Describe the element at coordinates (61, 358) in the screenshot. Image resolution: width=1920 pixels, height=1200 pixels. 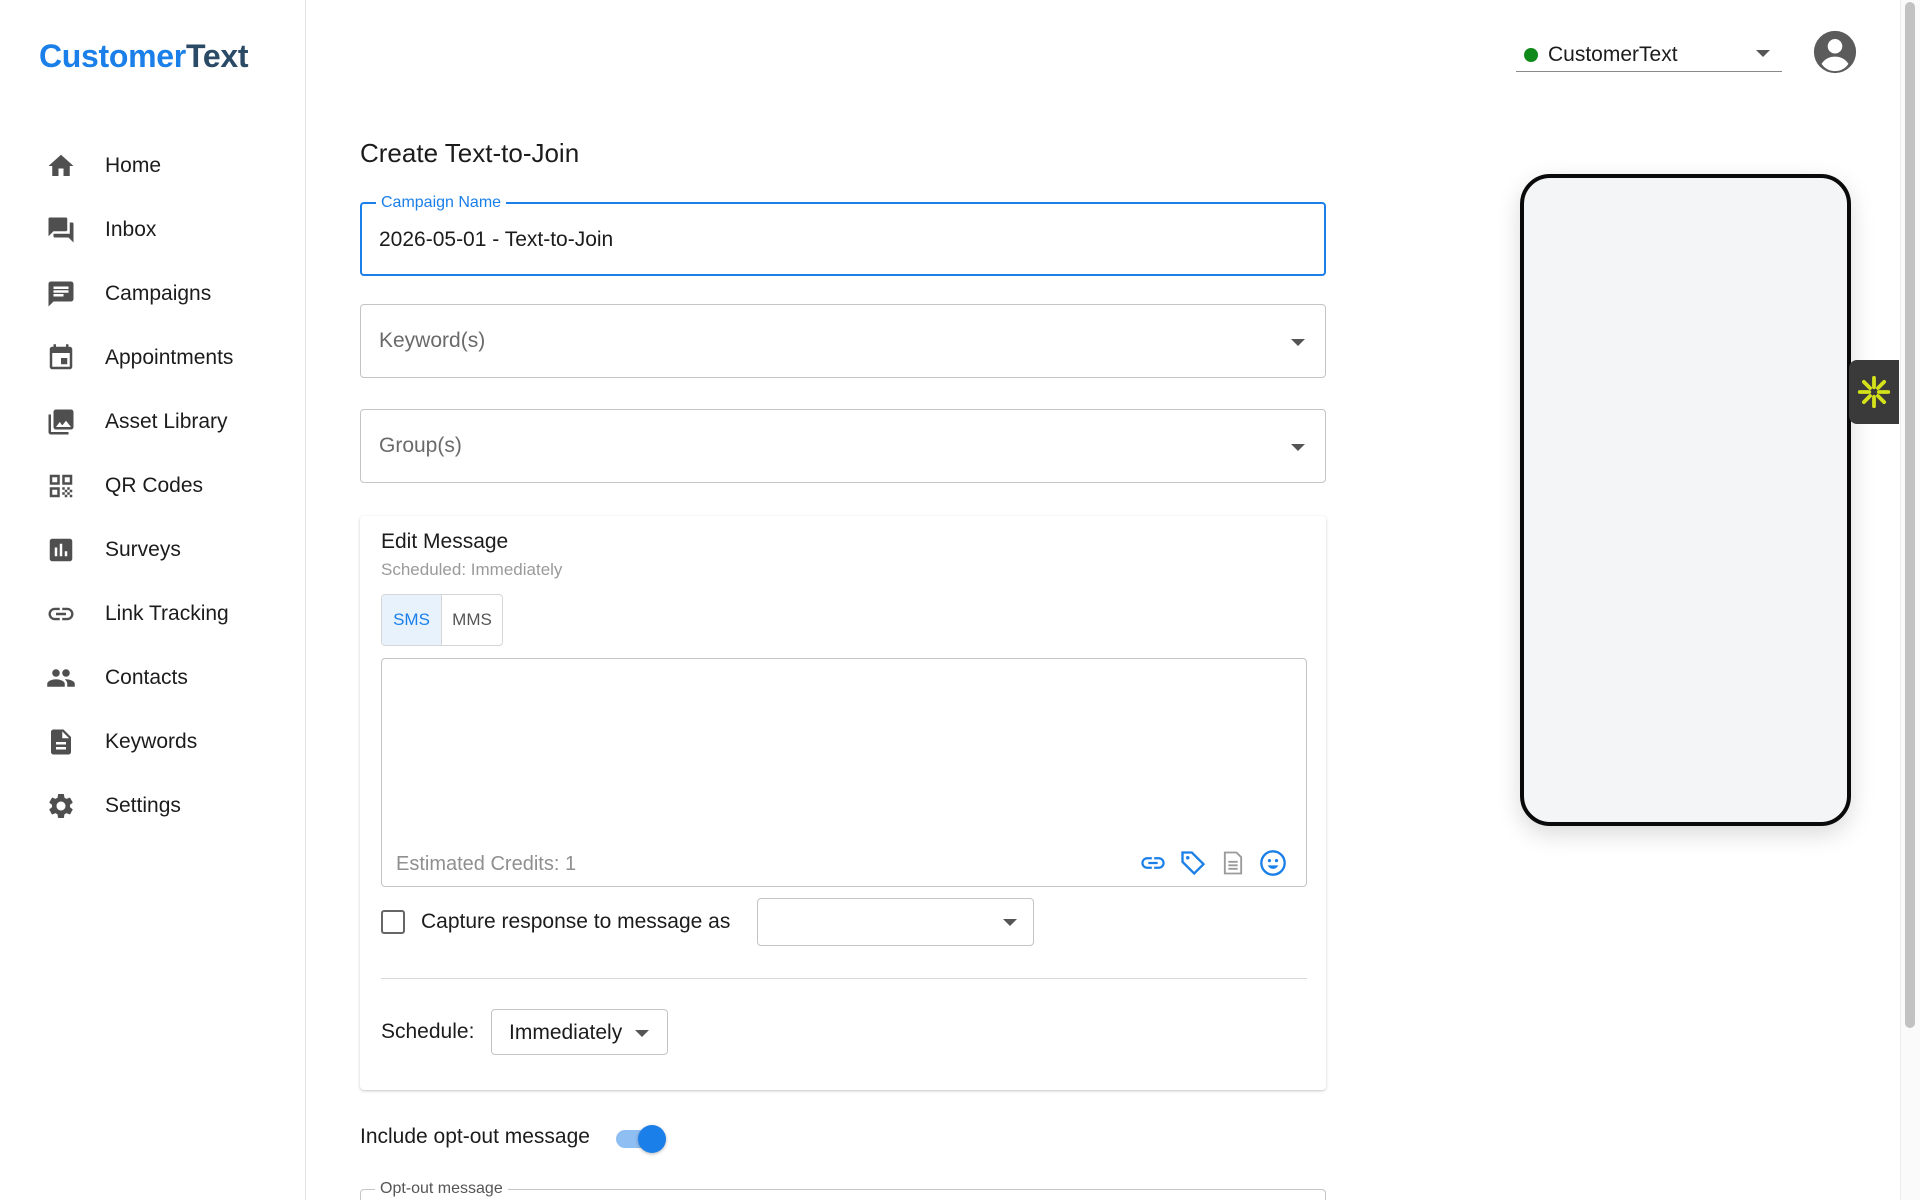
I see `calendar-icon` at that location.